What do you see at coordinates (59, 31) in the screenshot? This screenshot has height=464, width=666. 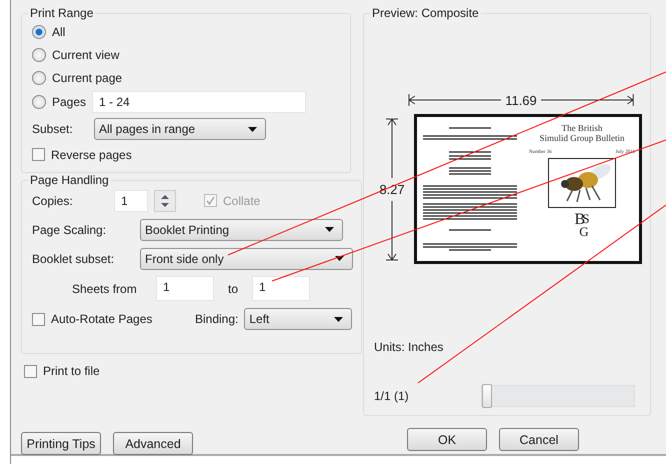 I see `radio-label: All` at bounding box center [59, 31].